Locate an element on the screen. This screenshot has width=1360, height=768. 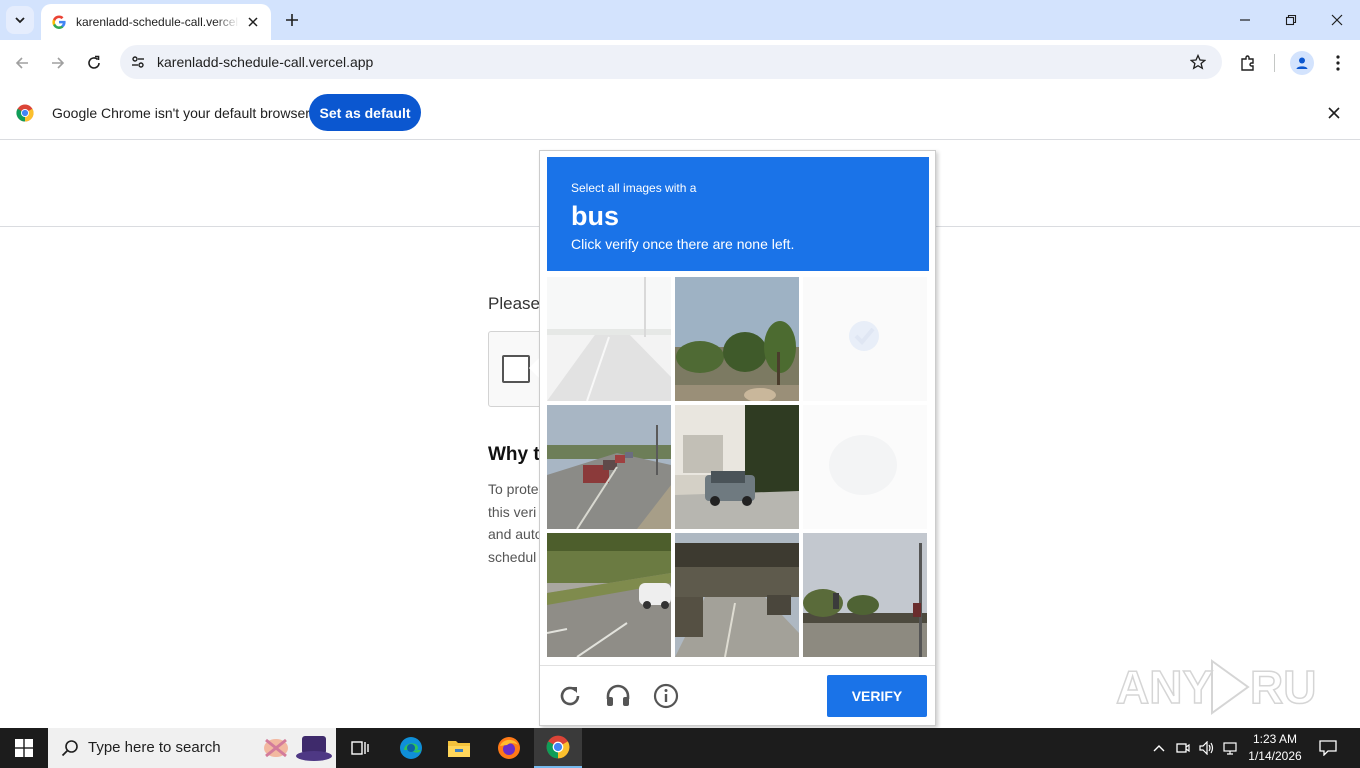
extensions-button is located at coordinates (1248, 63).